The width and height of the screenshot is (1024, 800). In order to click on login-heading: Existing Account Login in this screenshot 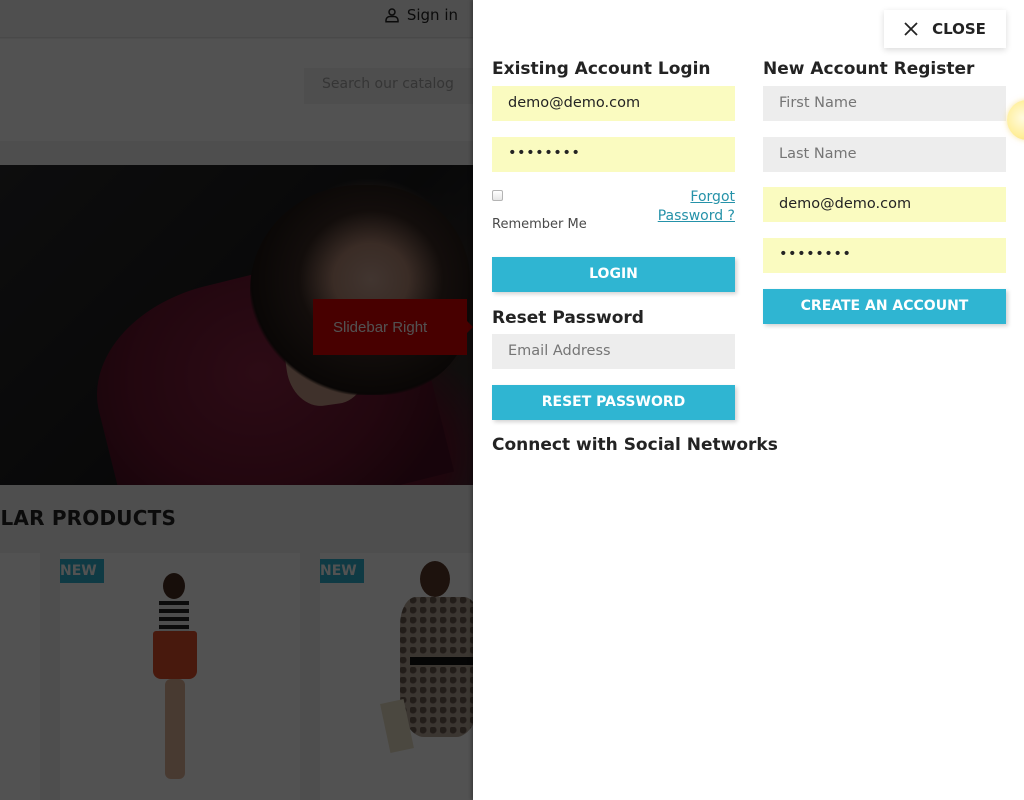, I will do `click(601, 69)`.